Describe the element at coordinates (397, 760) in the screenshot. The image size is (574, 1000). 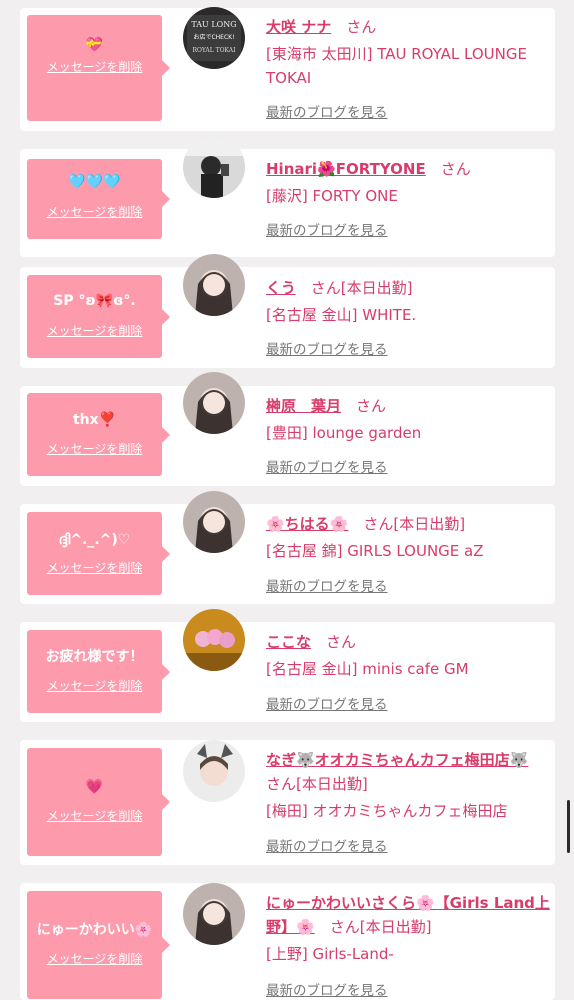
I see `cast-name-link: なぎ🐺オオカミちゃんカフェ梅田店🐺` at that location.